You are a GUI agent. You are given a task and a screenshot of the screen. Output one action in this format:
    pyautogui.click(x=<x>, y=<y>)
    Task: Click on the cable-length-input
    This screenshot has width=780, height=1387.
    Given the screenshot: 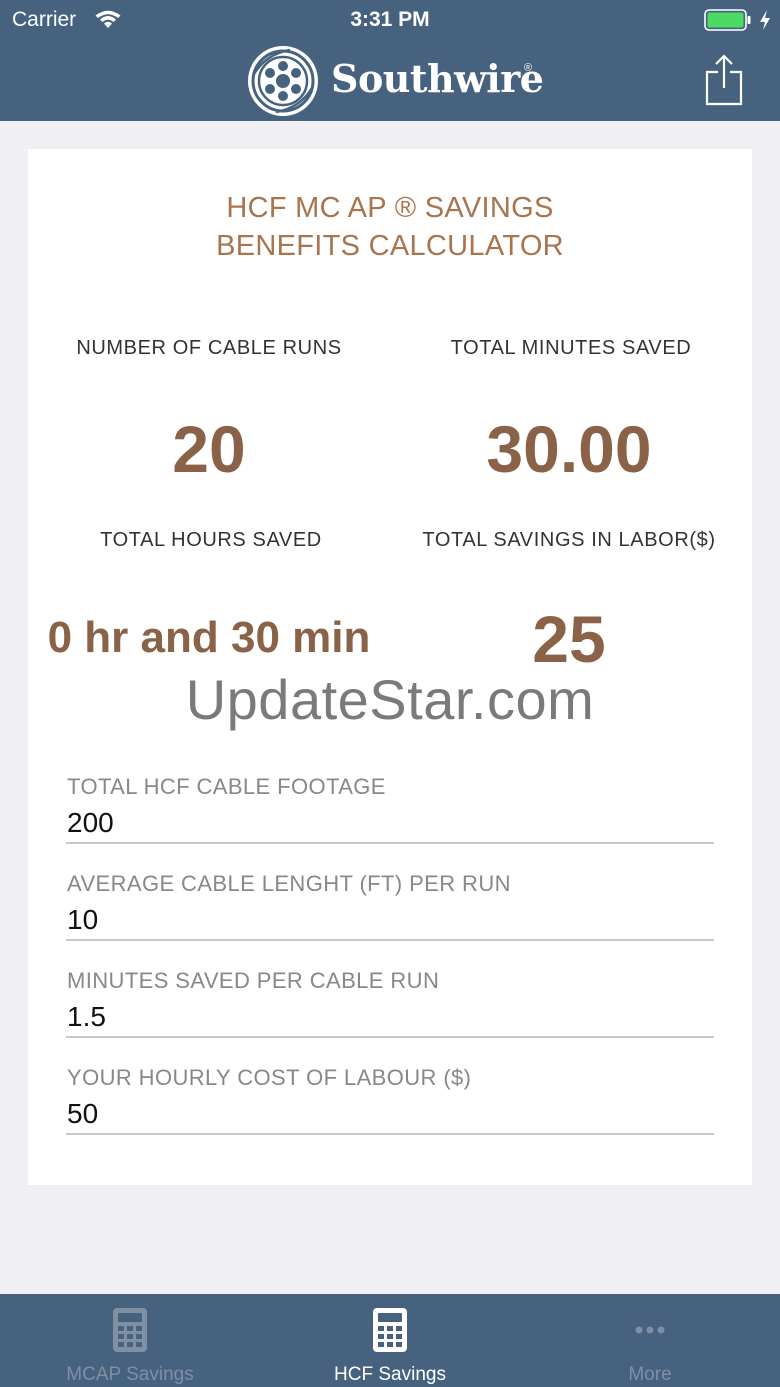 What is the action you would take?
    pyautogui.click(x=390, y=921)
    